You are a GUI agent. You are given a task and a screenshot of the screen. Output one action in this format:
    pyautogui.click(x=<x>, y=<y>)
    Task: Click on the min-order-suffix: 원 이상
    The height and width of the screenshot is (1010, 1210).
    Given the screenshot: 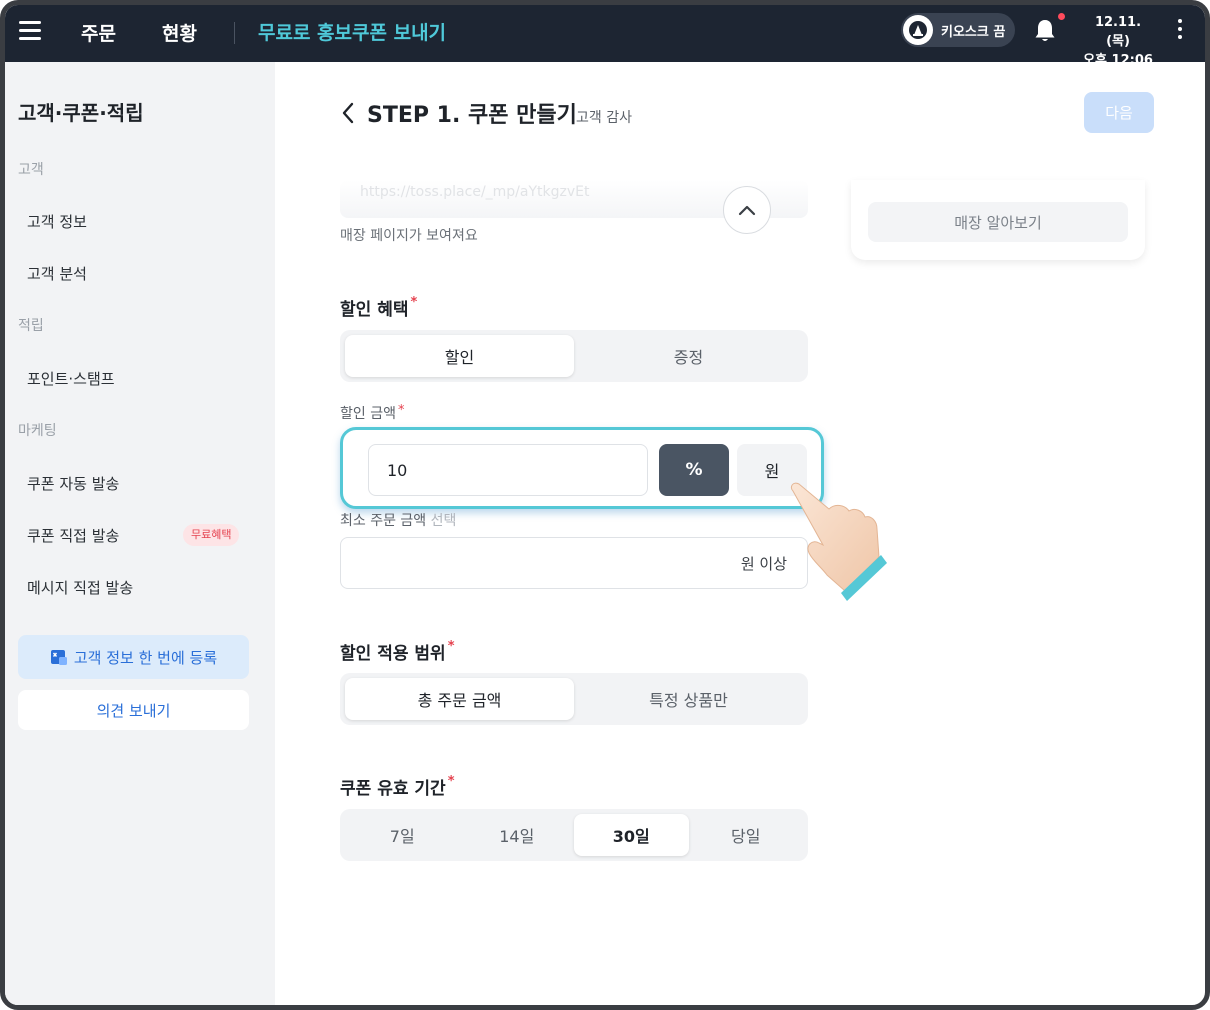 What is the action you would take?
    pyautogui.click(x=763, y=564)
    